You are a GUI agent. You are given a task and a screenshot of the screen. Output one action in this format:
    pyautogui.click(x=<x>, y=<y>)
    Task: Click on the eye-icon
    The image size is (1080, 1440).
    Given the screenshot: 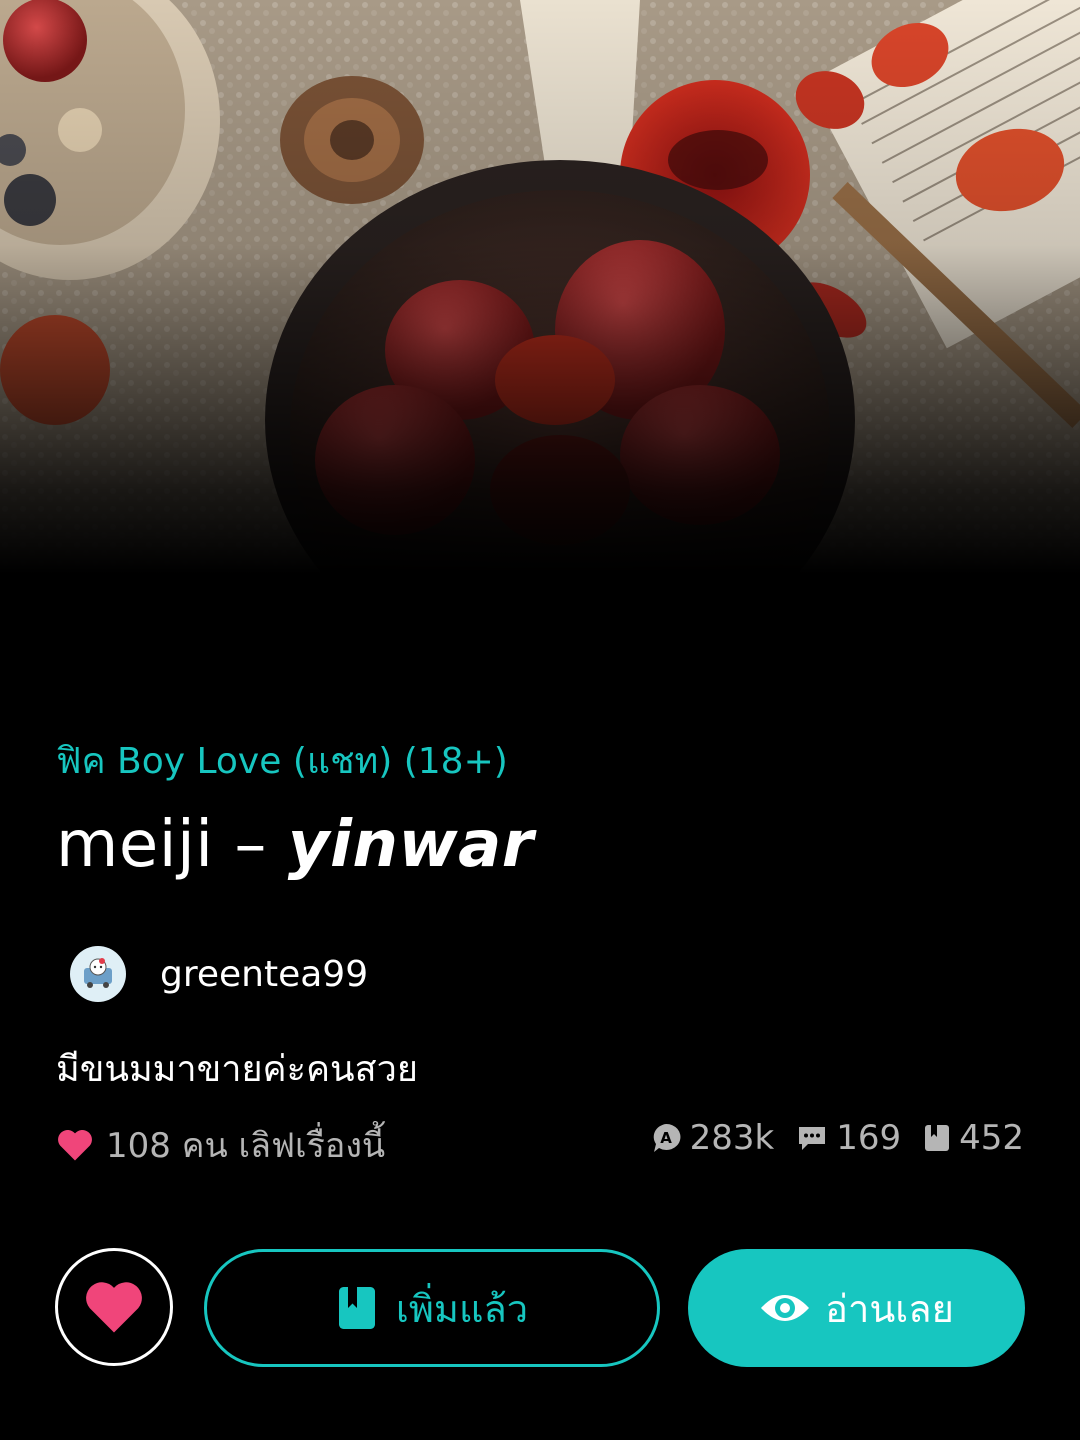 What is the action you would take?
    pyautogui.click(x=785, y=1308)
    